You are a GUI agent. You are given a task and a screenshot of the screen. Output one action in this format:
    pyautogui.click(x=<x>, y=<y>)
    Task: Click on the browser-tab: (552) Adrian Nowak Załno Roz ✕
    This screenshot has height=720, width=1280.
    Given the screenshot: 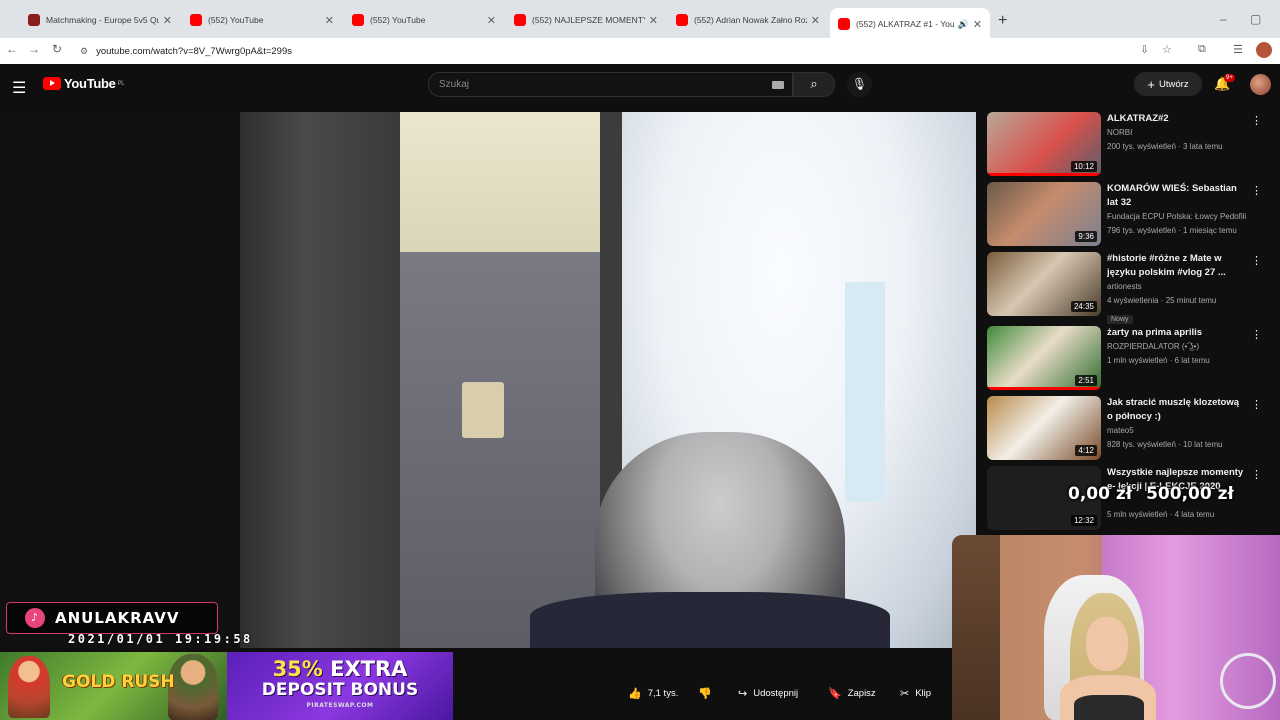 What is the action you would take?
    pyautogui.click(x=748, y=20)
    